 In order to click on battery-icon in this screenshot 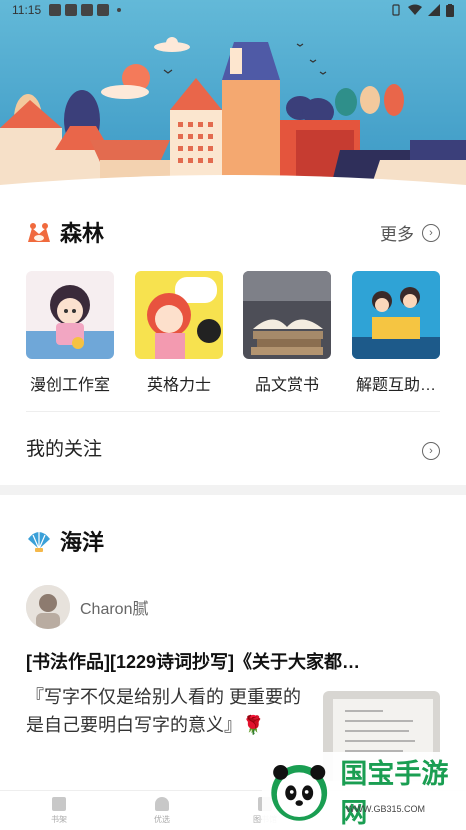, I will do `click(450, 10)`.